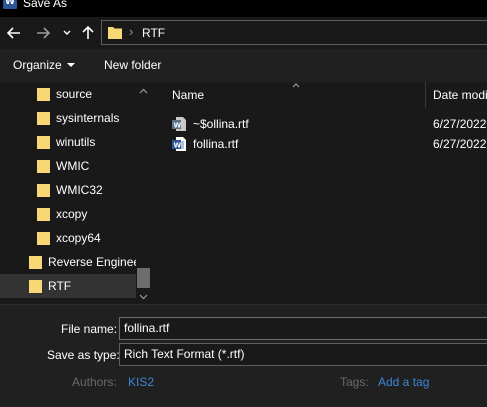  I want to click on sidebar-item-label: WMIC32, so click(79, 190).